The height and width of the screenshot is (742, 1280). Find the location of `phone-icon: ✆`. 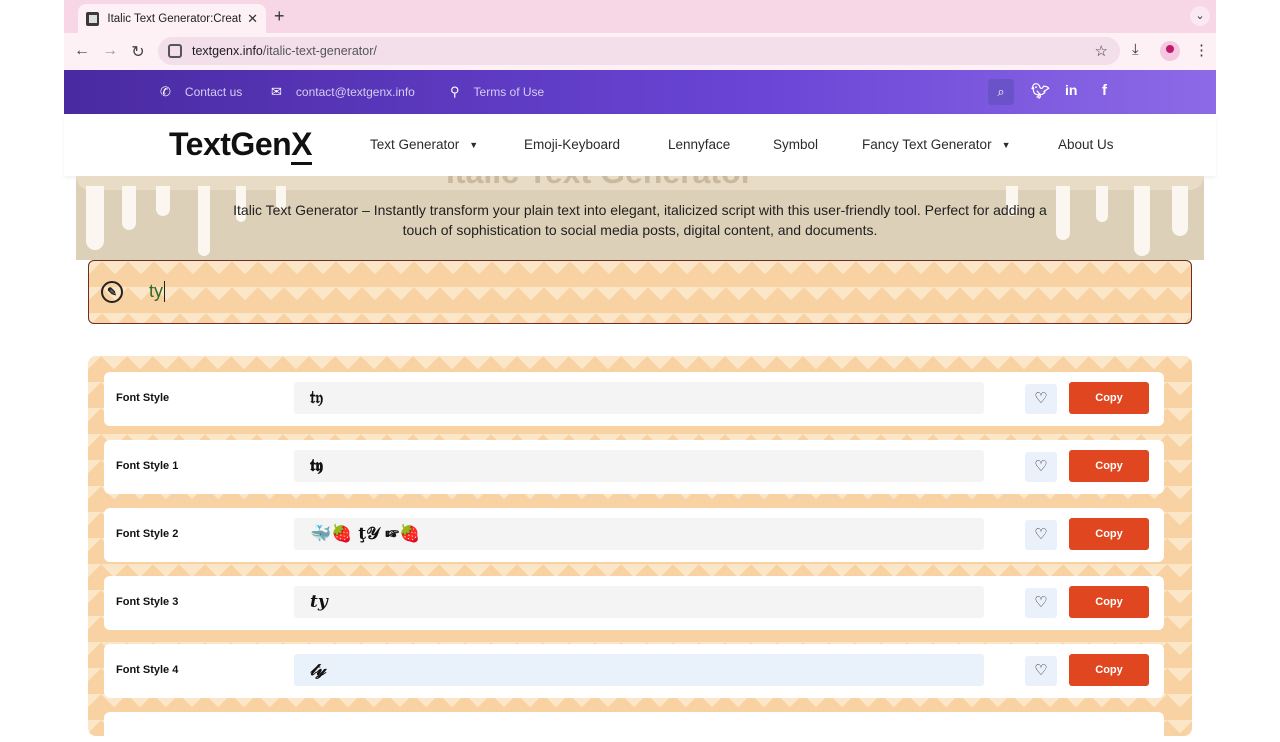

phone-icon: ✆ is located at coordinates (165, 91).